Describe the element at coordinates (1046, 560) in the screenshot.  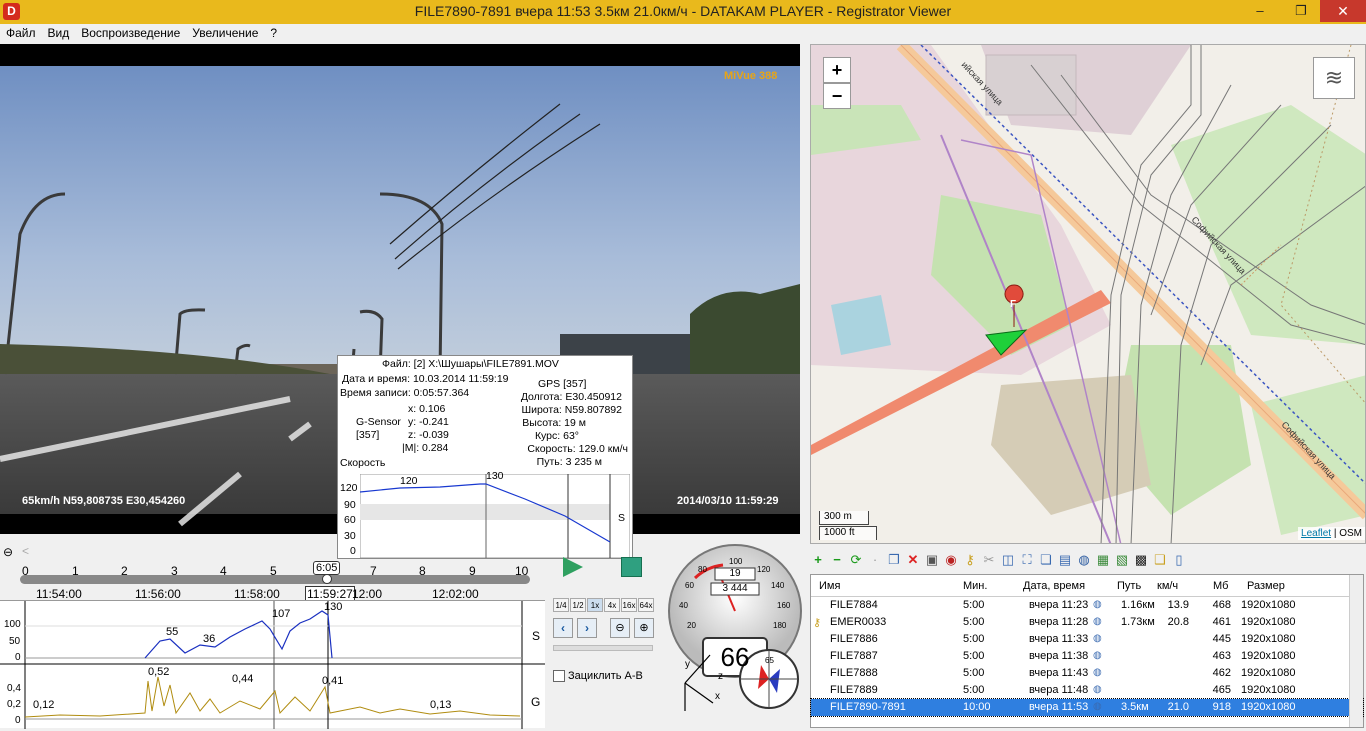
I see `cascade-icon: ❏` at that location.